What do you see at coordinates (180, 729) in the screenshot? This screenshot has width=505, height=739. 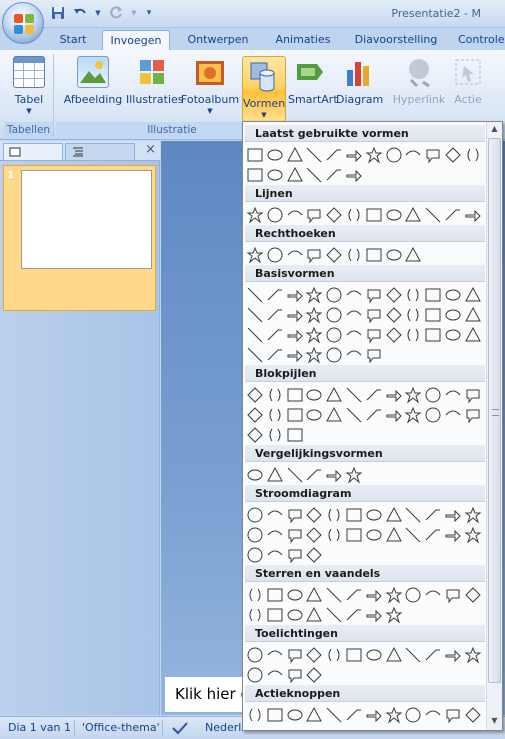 I see `spellcheck-icon` at bounding box center [180, 729].